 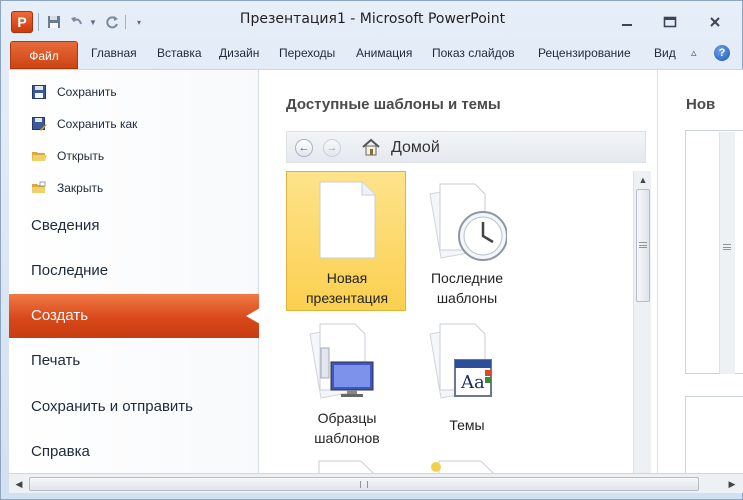 What do you see at coordinates (732, 484) in the screenshot?
I see `scroll-right-icon: ▶` at bounding box center [732, 484].